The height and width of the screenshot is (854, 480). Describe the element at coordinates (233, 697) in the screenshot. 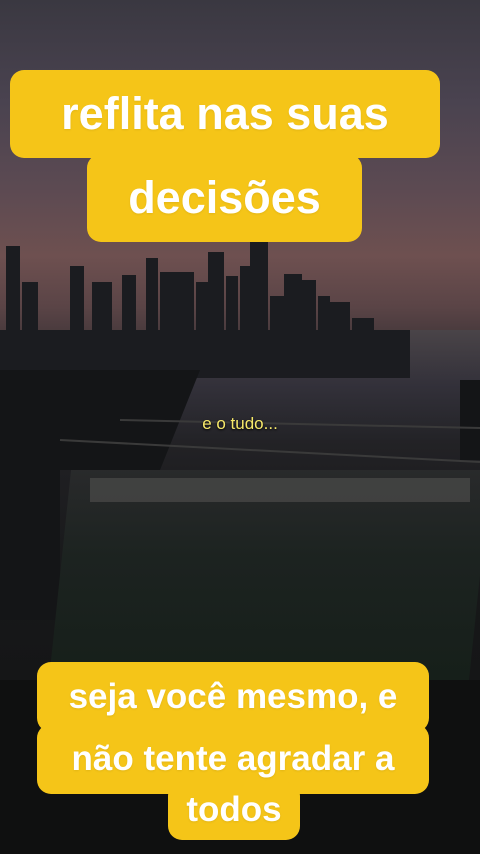

I see `caption-bottom-line-1: seja você mesmo, e` at that location.